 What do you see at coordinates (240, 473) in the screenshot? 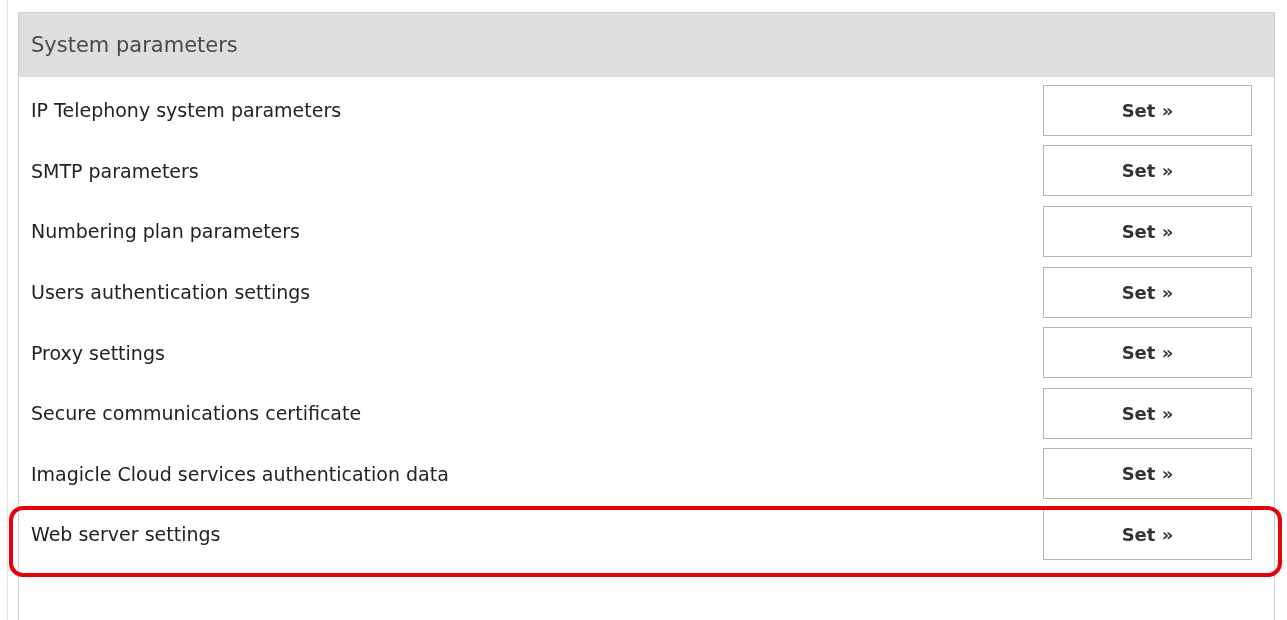
I see `setting-label: Imagicle Cloud services authentication data` at bounding box center [240, 473].